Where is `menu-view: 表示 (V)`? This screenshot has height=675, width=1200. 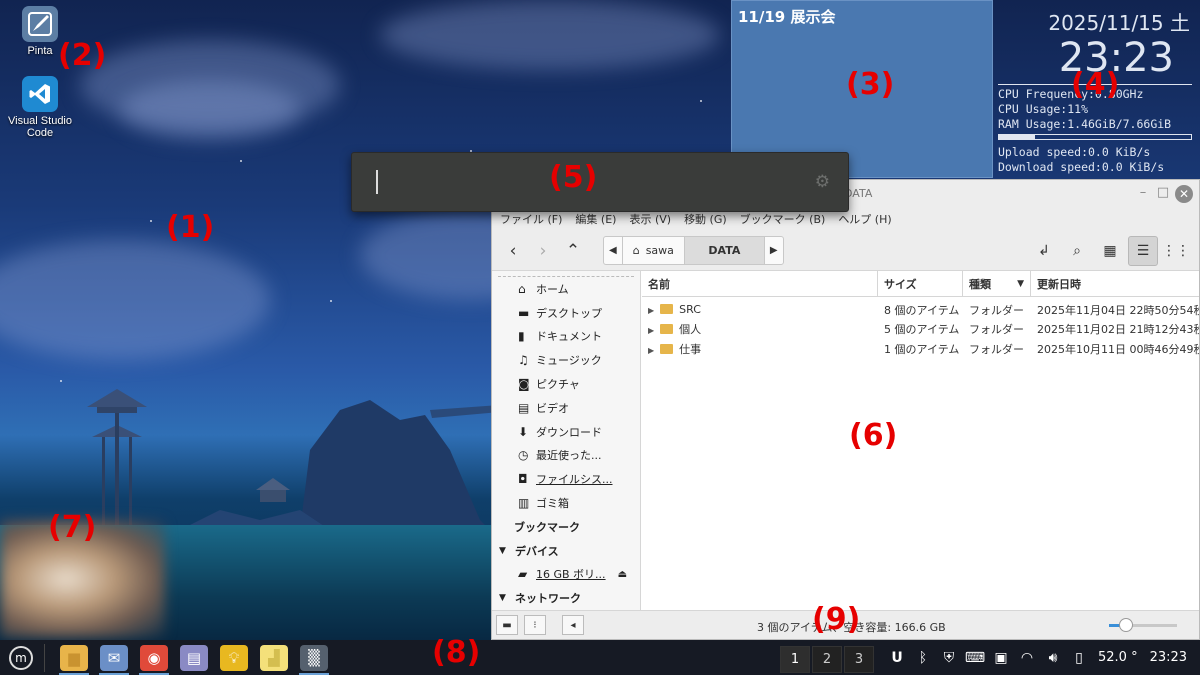
menu-view: 表示 (V) is located at coordinates (650, 219).